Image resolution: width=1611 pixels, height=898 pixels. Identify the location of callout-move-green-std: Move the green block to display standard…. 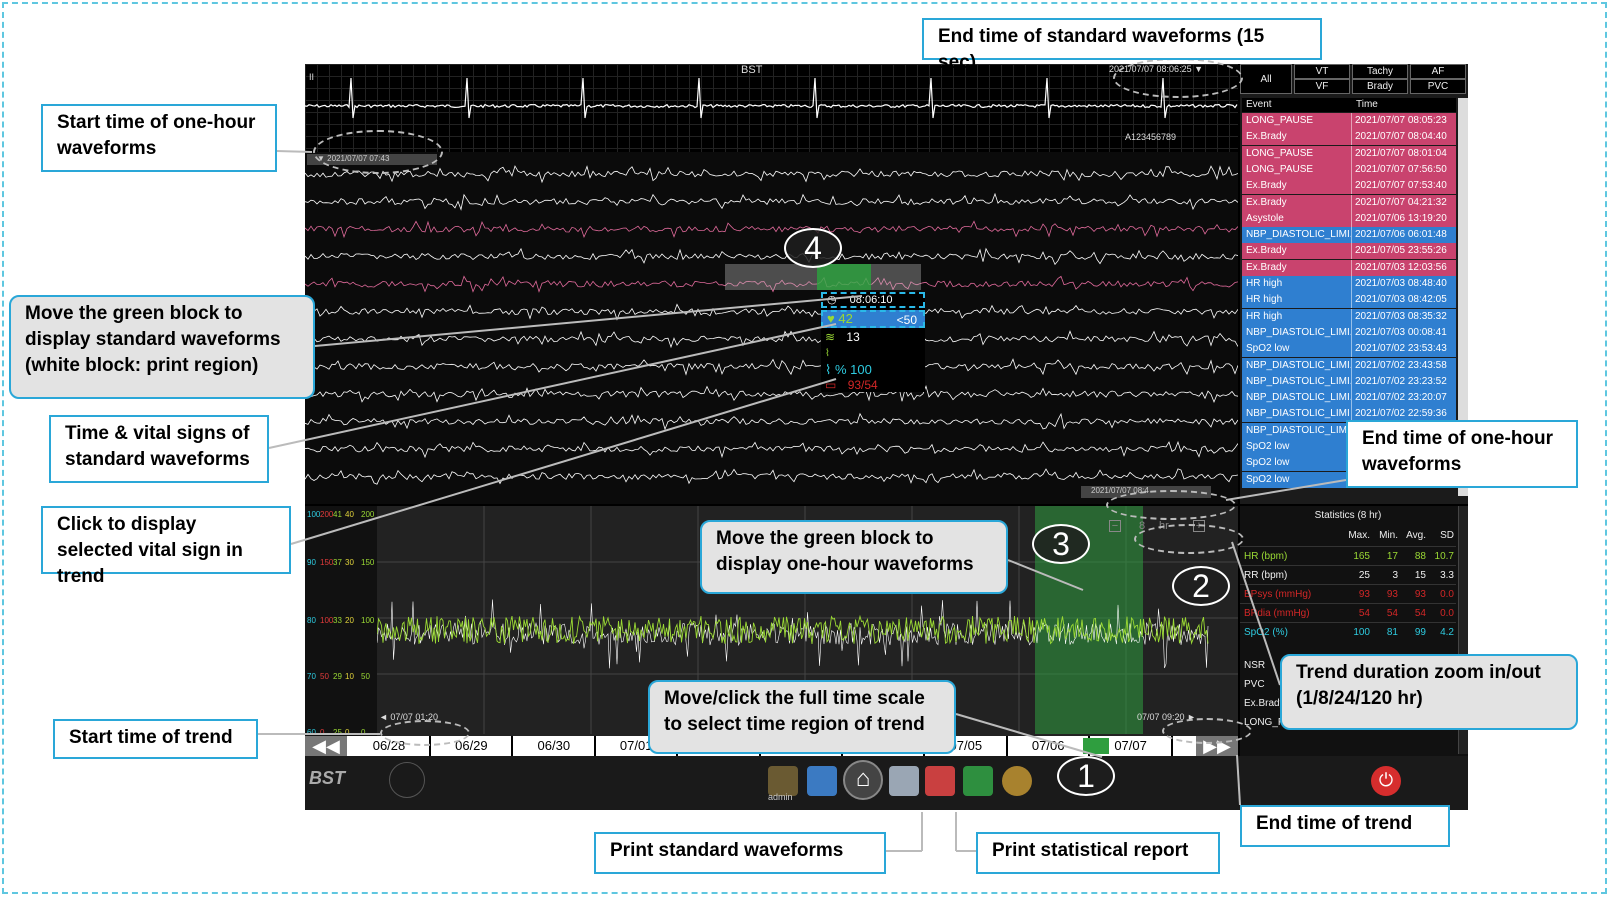
(162, 347).